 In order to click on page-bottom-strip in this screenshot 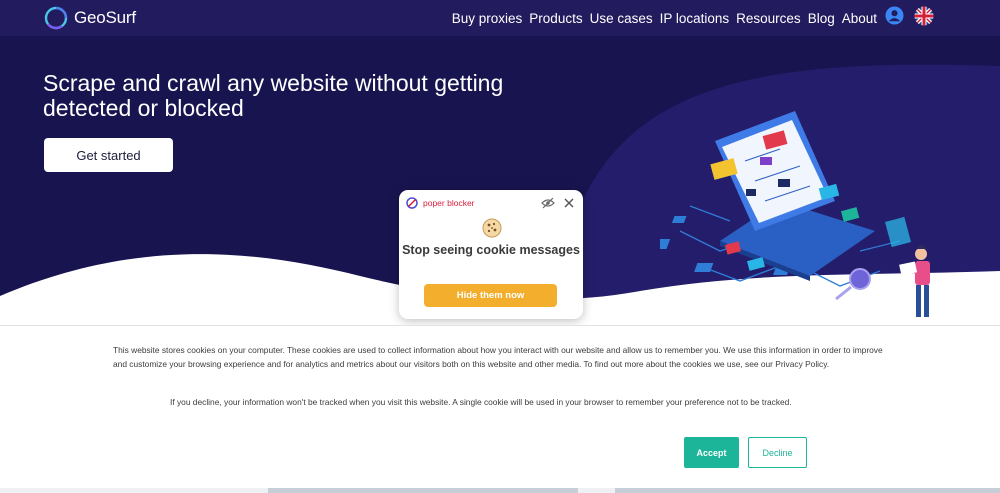, I will do `click(500, 490)`.